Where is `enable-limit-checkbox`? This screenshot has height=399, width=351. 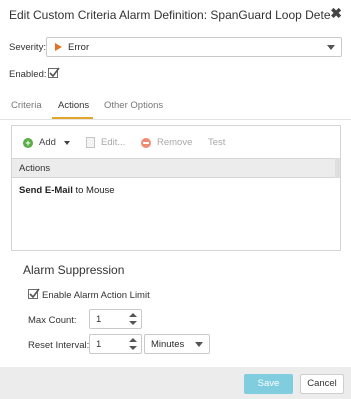 enable-limit-checkbox is located at coordinates (34, 293).